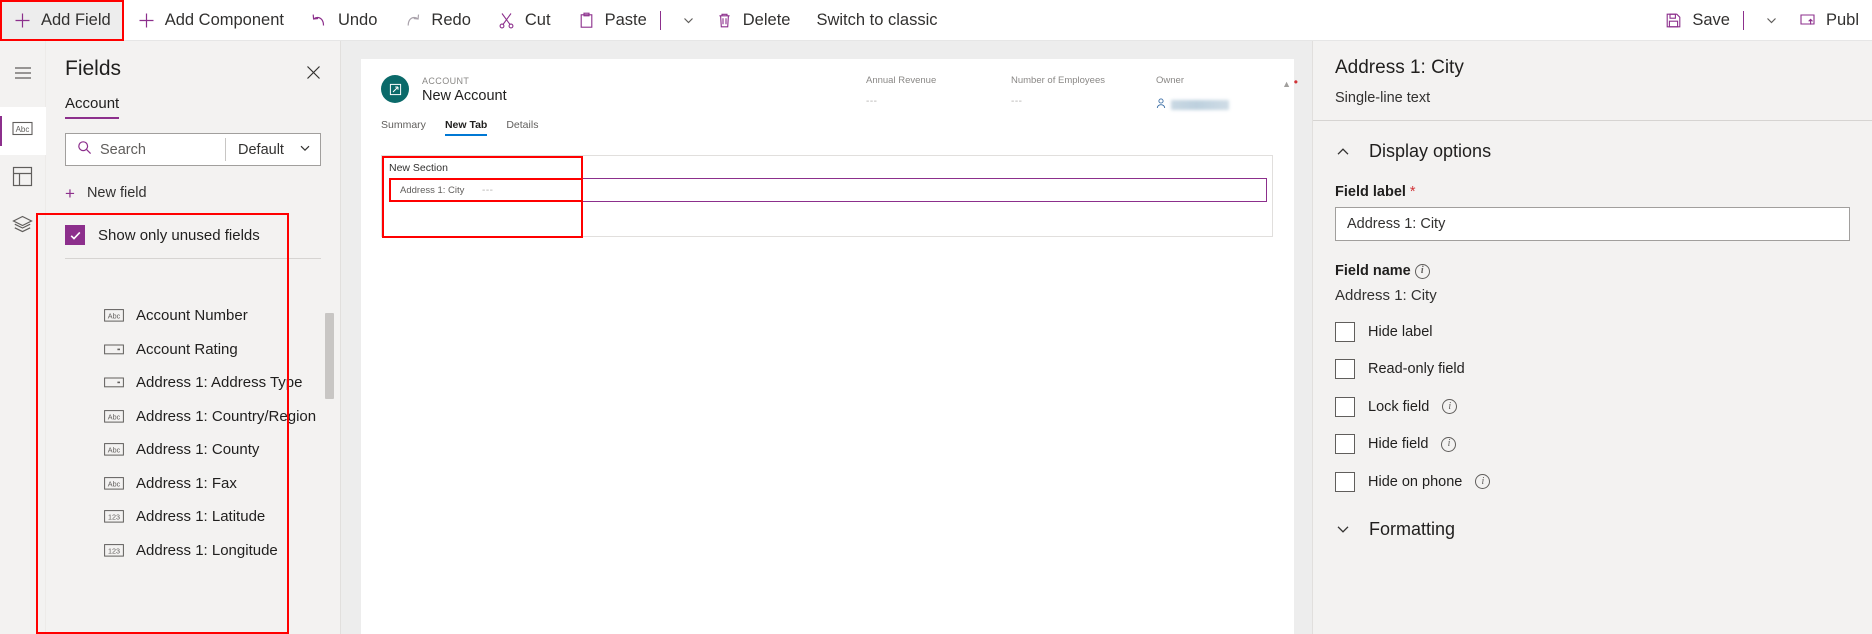 The width and height of the screenshot is (1872, 634). I want to click on rail-tree-view-button, so click(23, 227).